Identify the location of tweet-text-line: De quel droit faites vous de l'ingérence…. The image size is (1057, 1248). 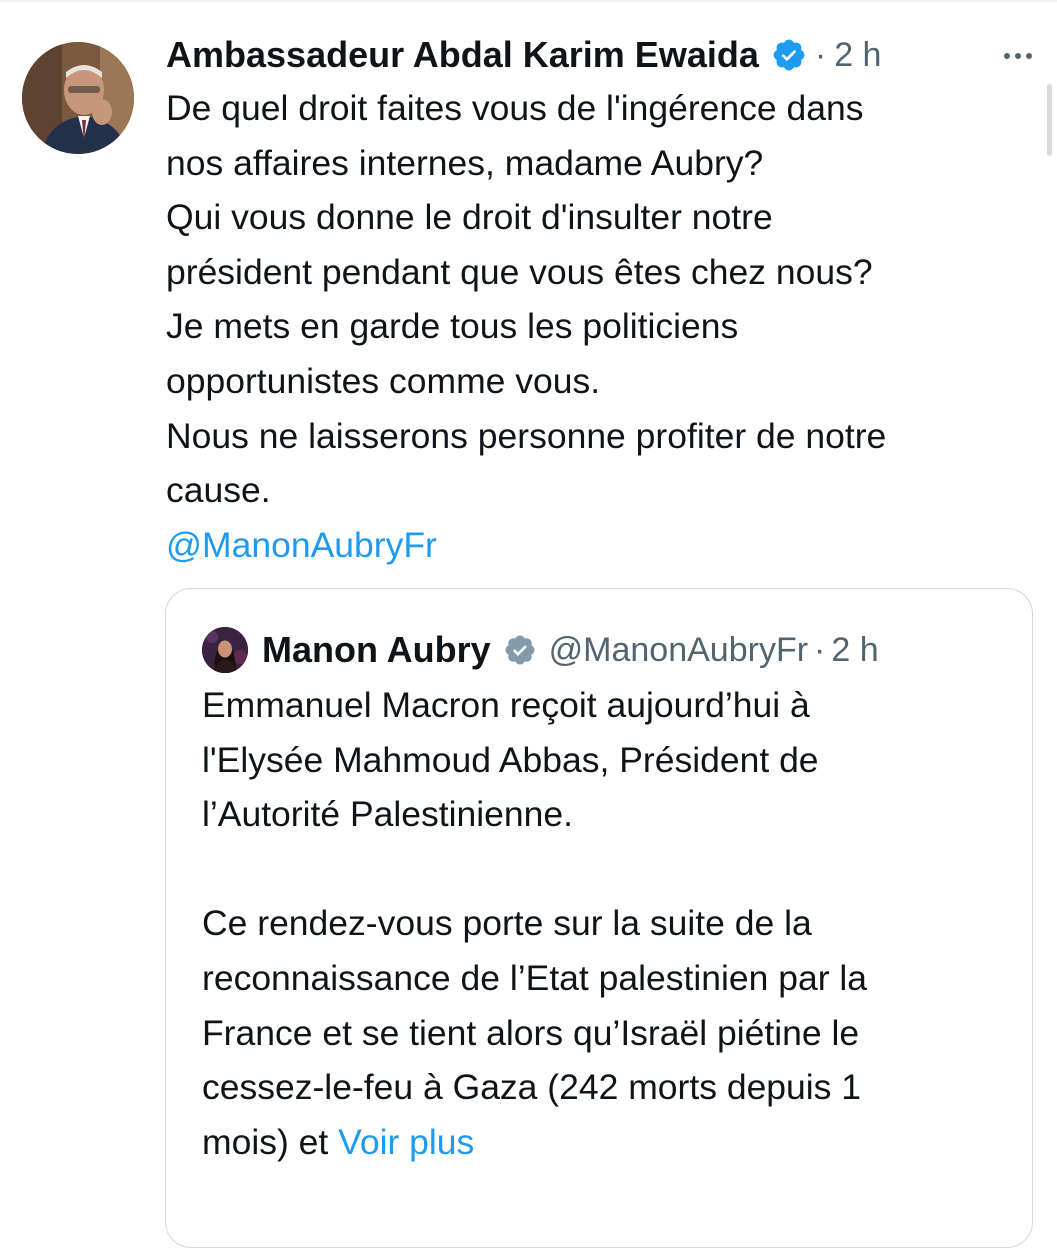
(515, 108).